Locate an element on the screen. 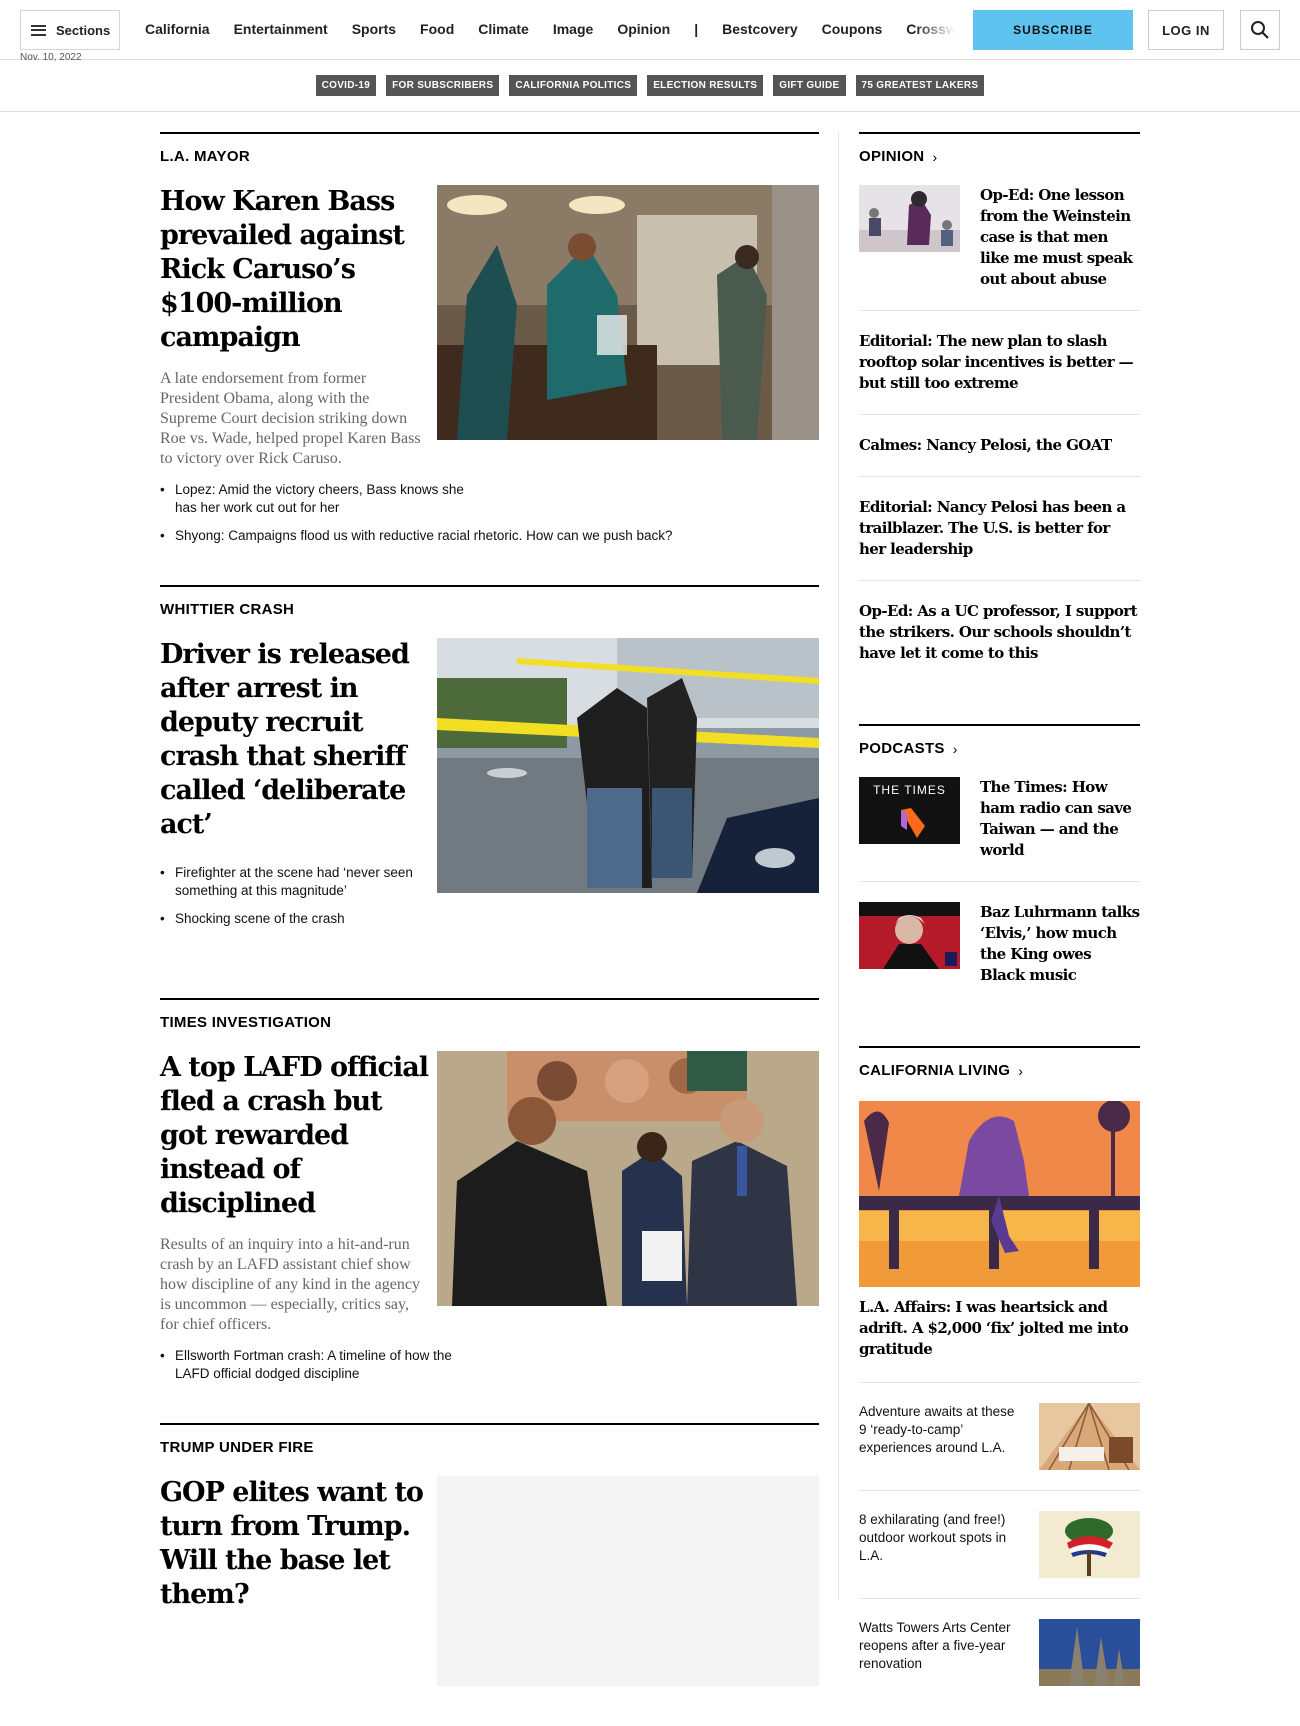  section-title: PODCASTS is located at coordinates (902, 748).